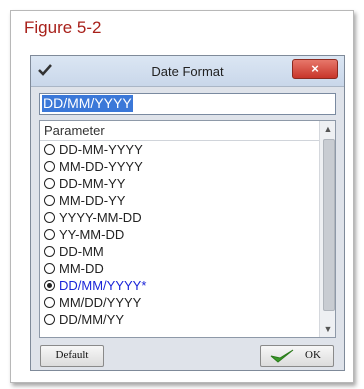 The image size is (364, 389). I want to click on option-dd-mm-yy-slash: DD/MM/YY, so click(84, 320).